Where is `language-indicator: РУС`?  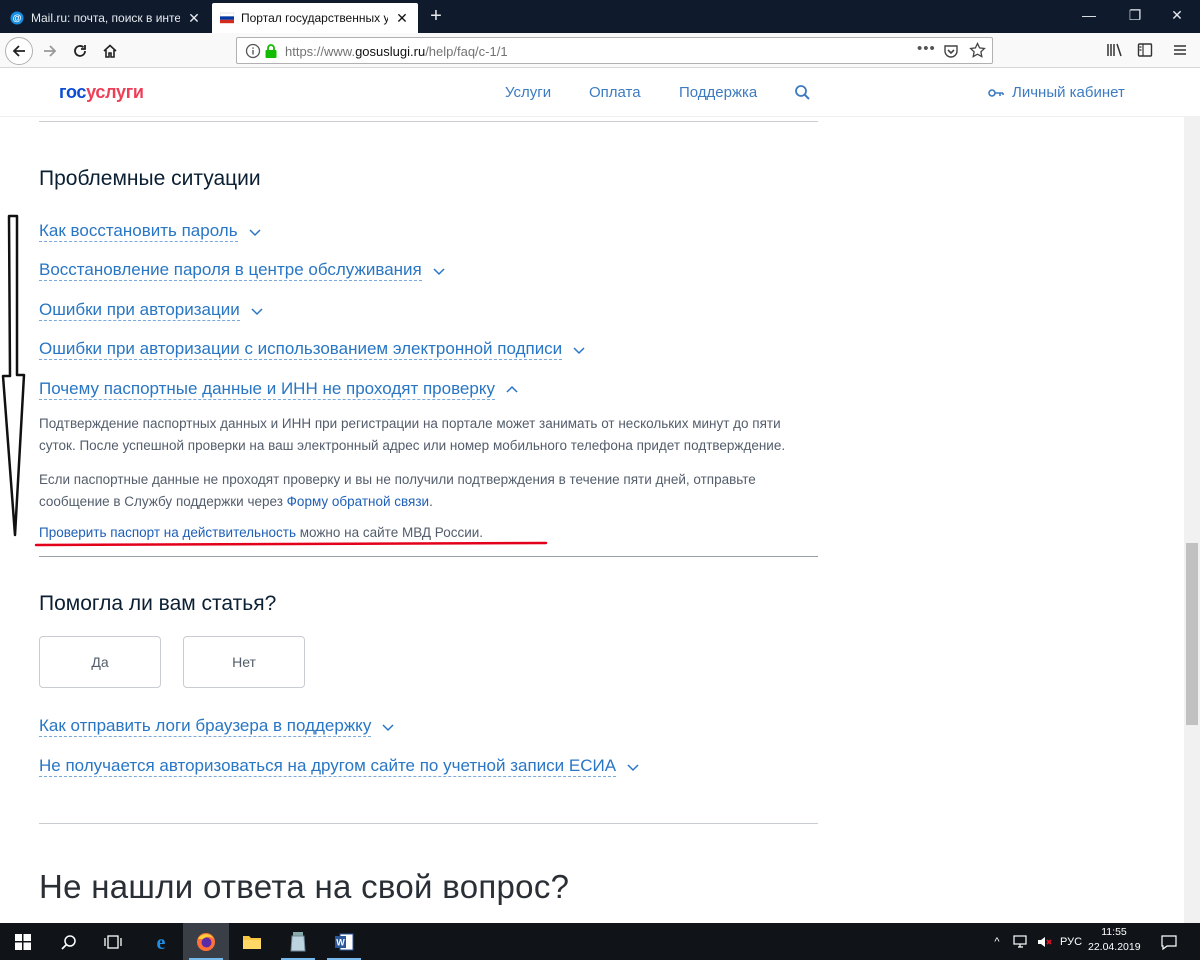
language-indicator: РУС is located at coordinates (1071, 941).